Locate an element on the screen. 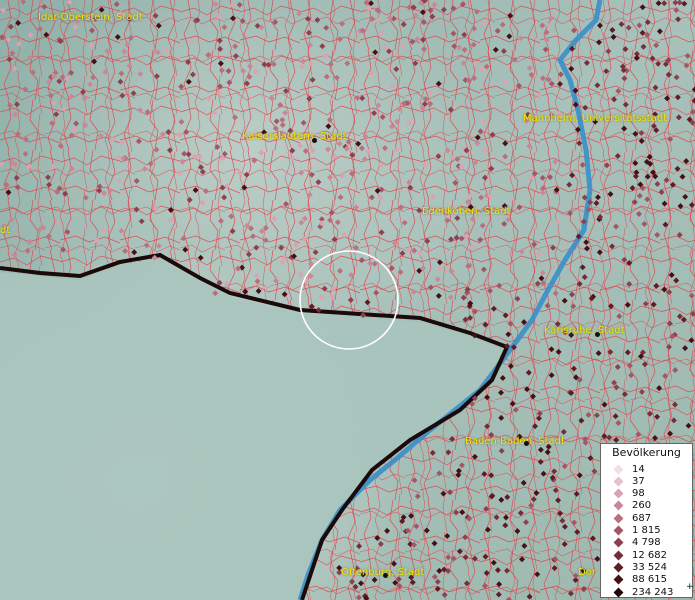 This screenshot has width=695, height=600. legend-item: 234 243 is located at coordinates (637, 592).